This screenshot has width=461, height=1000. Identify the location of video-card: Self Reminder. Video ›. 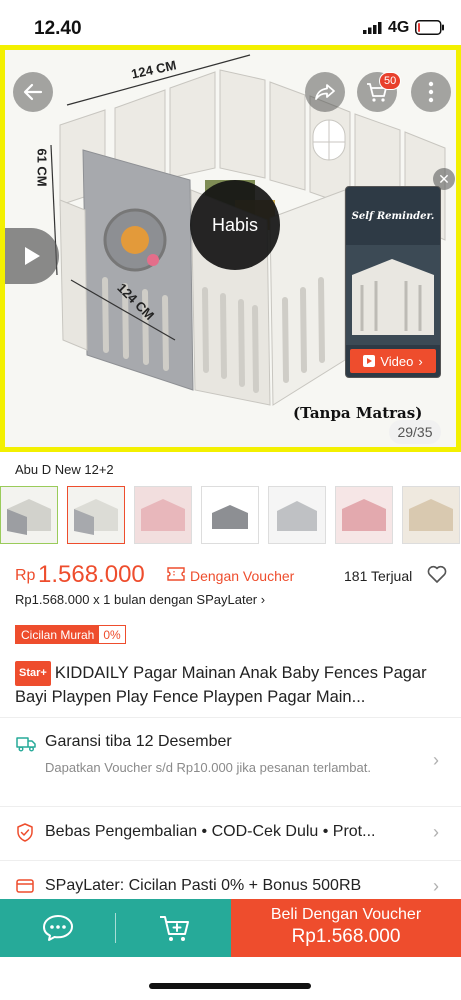
(393, 282).